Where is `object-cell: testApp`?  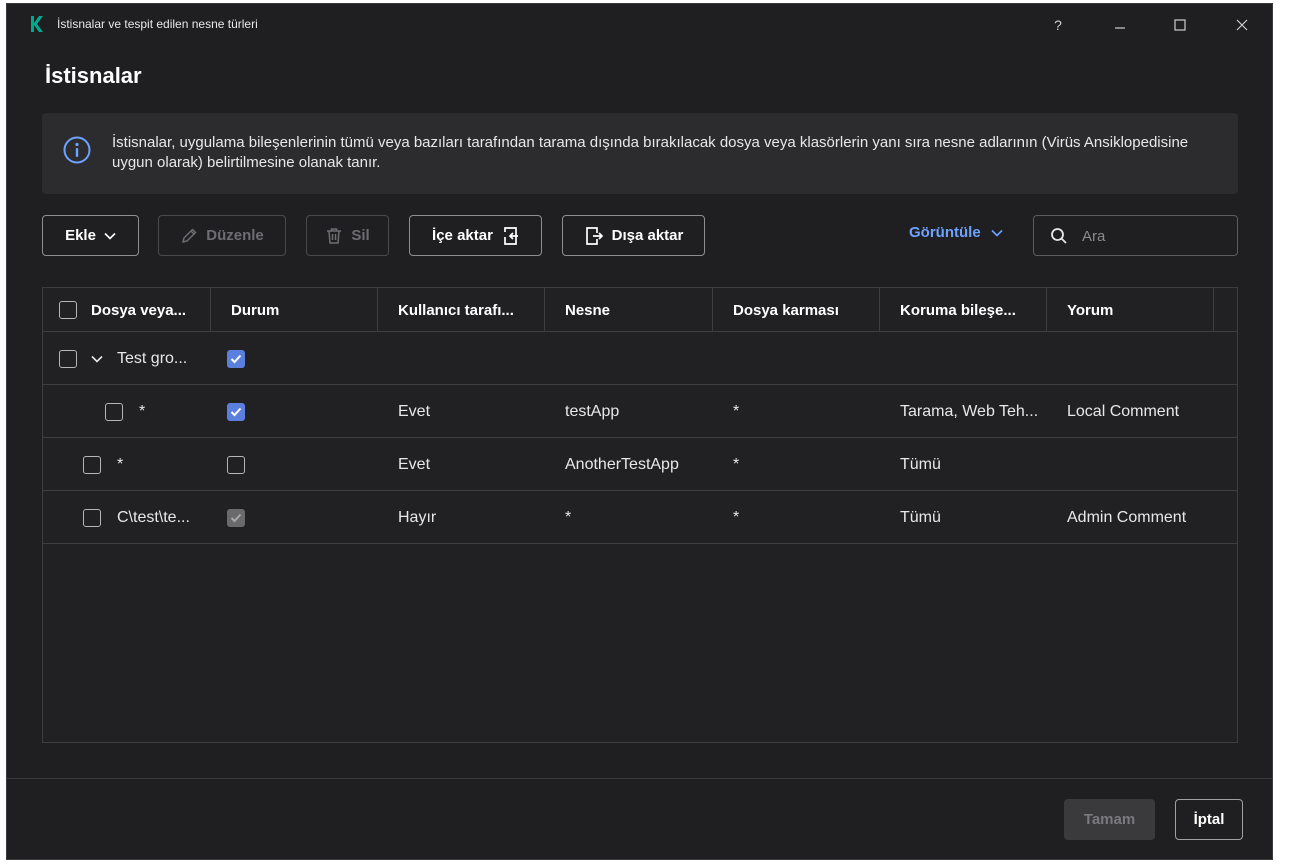 object-cell: testApp is located at coordinates (592, 411).